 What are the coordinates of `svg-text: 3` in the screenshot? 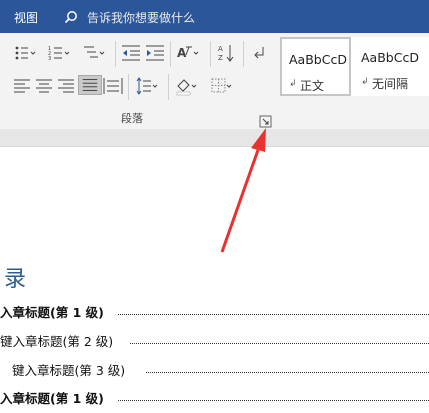 It's located at (49, 59).